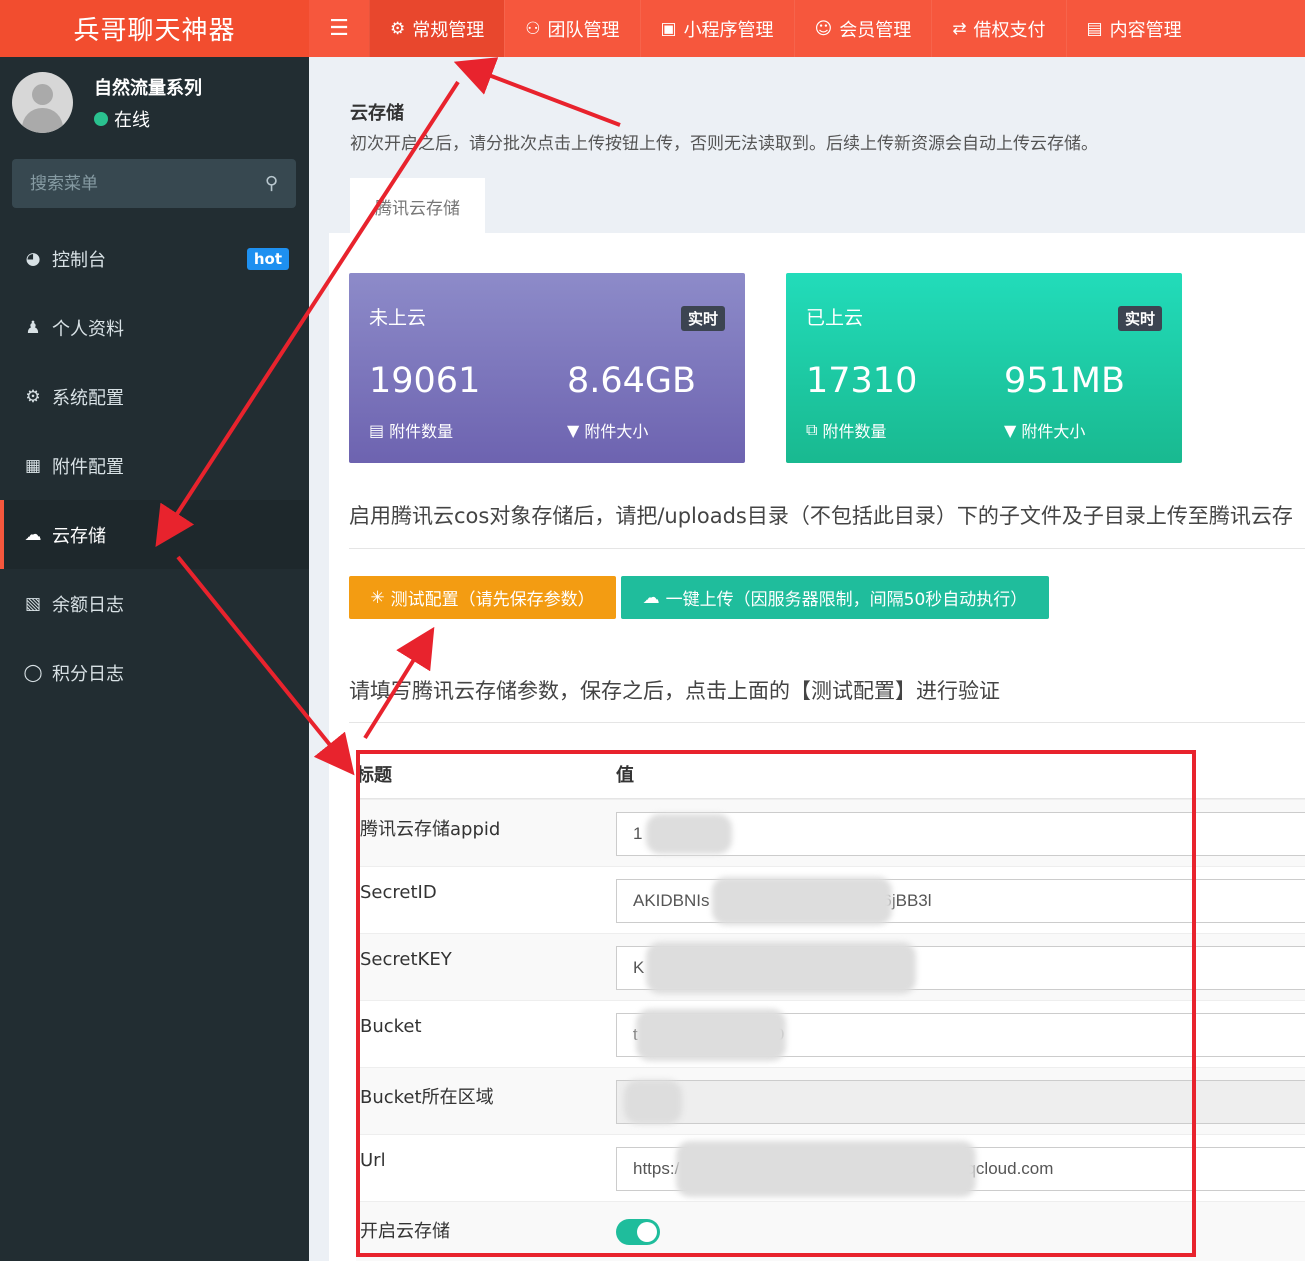 This screenshot has height=1261, width=1305. Describe the element at coordinates (492, 600) in the screenshot. I see `button-label: 测试配置（请先保存参数）` at that location.